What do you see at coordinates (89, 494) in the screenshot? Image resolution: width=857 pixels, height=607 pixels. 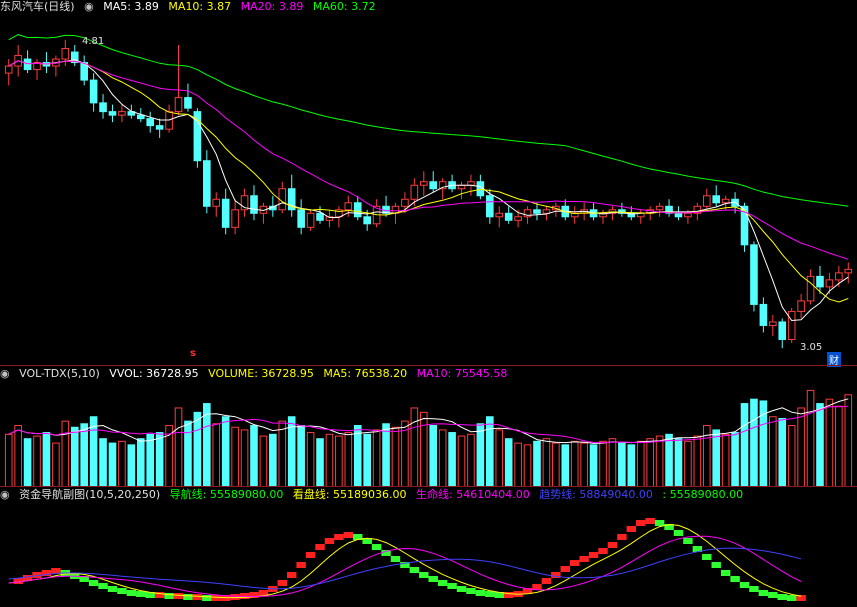 I see `indicator-title: 资金导航副图(10,5,20,250)` at bounding box center [89, 494].